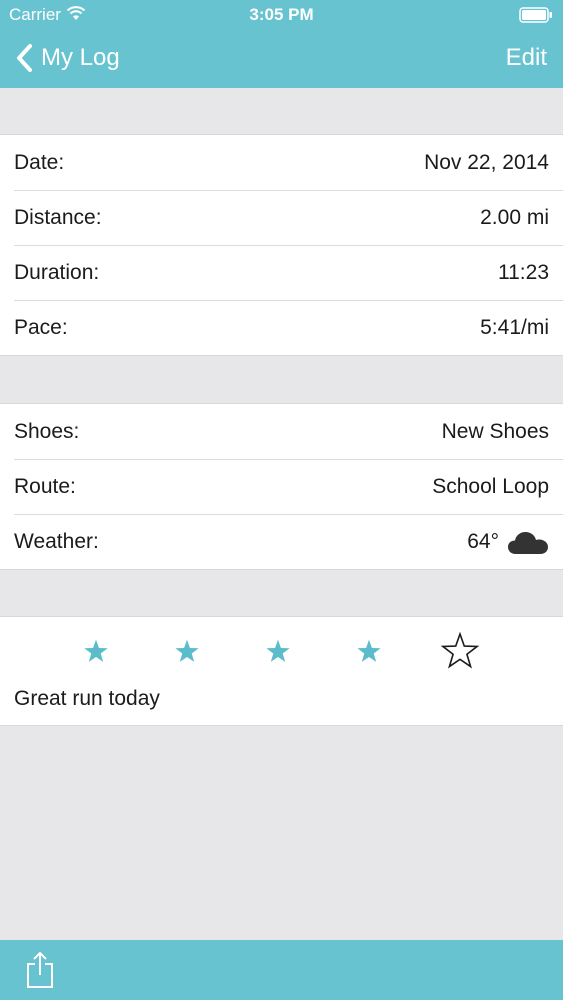 This screenshot has height=1000, width=563. I want to click on share-icon, so click(40, 970).